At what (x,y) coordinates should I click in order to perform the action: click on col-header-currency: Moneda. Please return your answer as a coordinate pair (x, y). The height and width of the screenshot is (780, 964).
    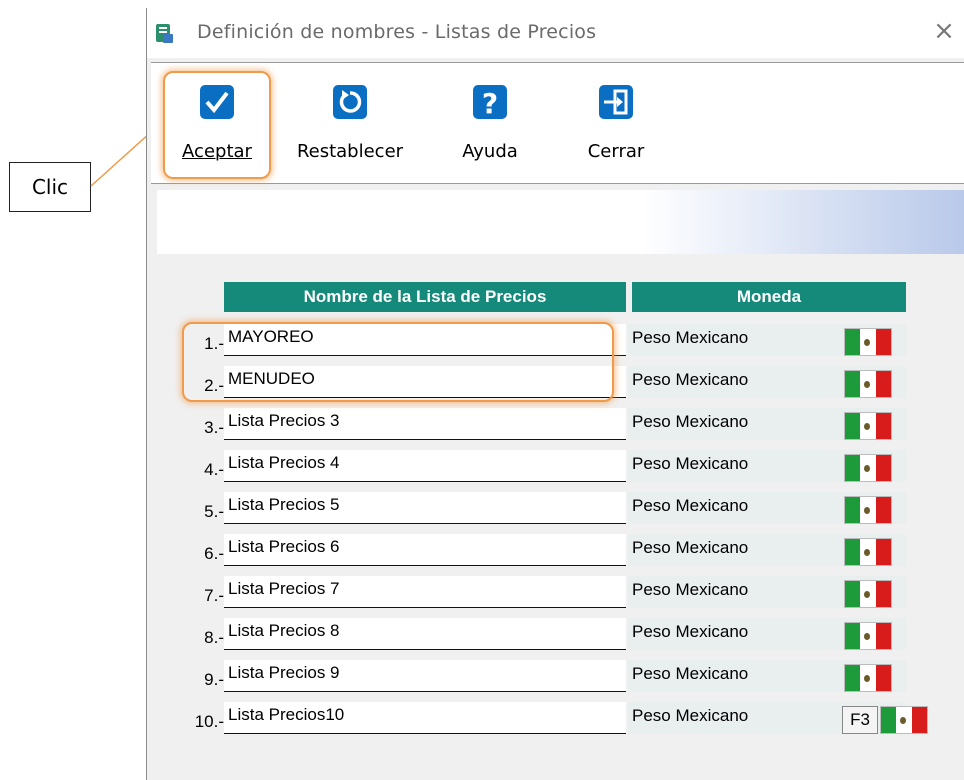
    Looking at the image, I should click on (769, 297).